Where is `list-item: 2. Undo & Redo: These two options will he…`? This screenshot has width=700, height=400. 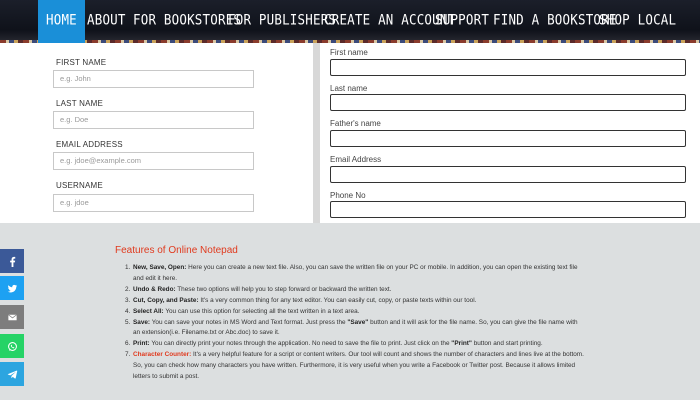 list-item: 2. Undo & Redo: These two options will he… is located at coordinates (355, 290).